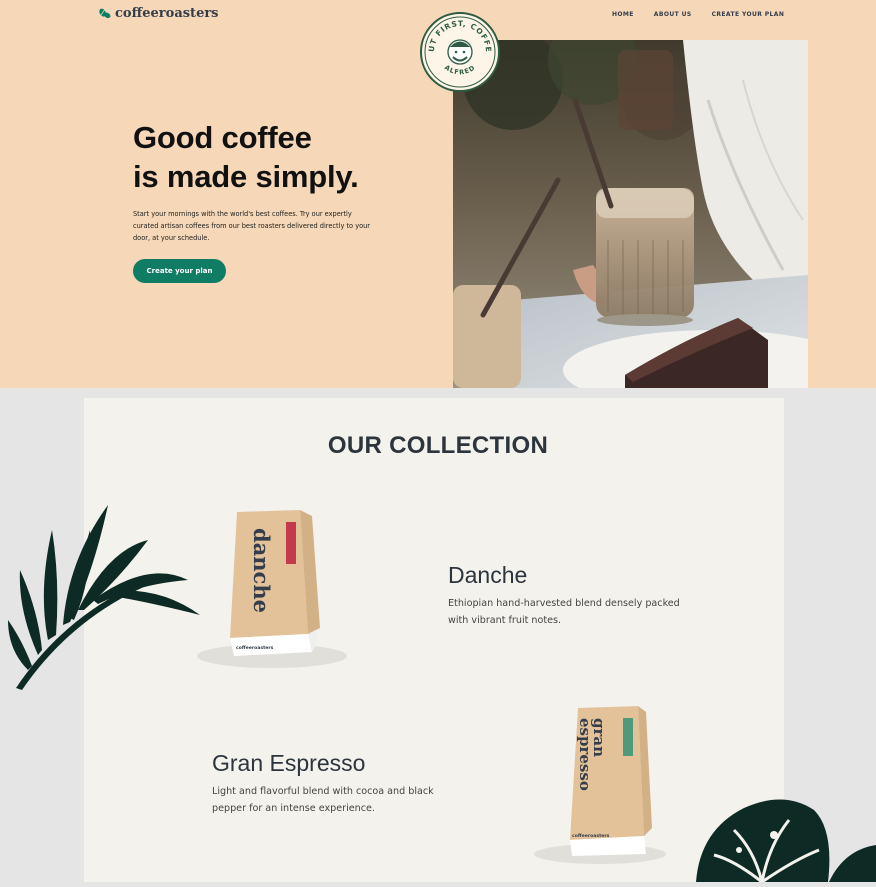 The image size is (876, 887). Describe the element at coordinates (698, 14) in the screenshot. I see `main-nav: HOME ABOUT US CREATE YOUR PLAN` at that location.